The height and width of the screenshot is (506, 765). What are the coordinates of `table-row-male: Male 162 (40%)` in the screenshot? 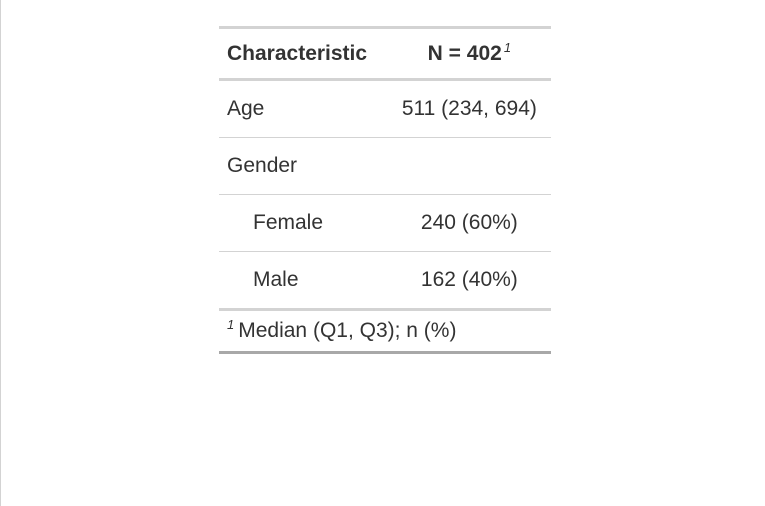 It's located at (385, 281).